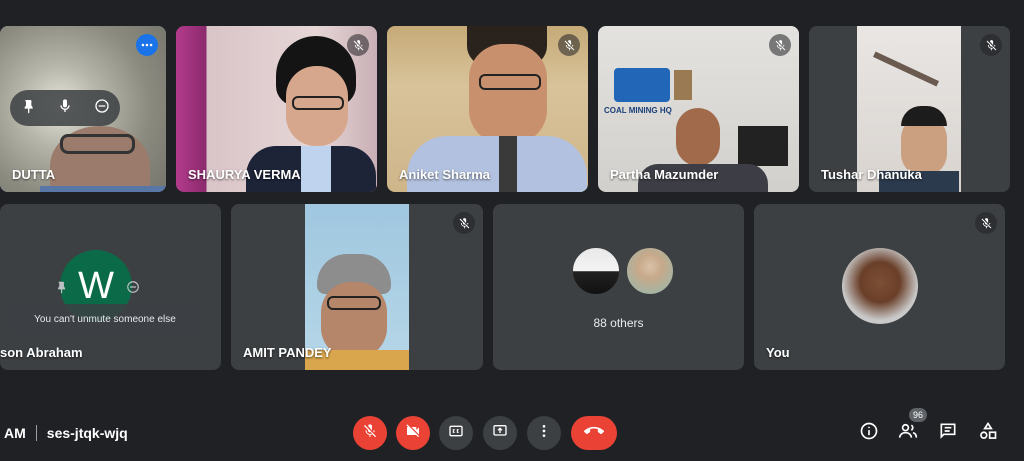  I want to click on meeting-details: AM ses-jtqk-wjq, so click(66, 433).